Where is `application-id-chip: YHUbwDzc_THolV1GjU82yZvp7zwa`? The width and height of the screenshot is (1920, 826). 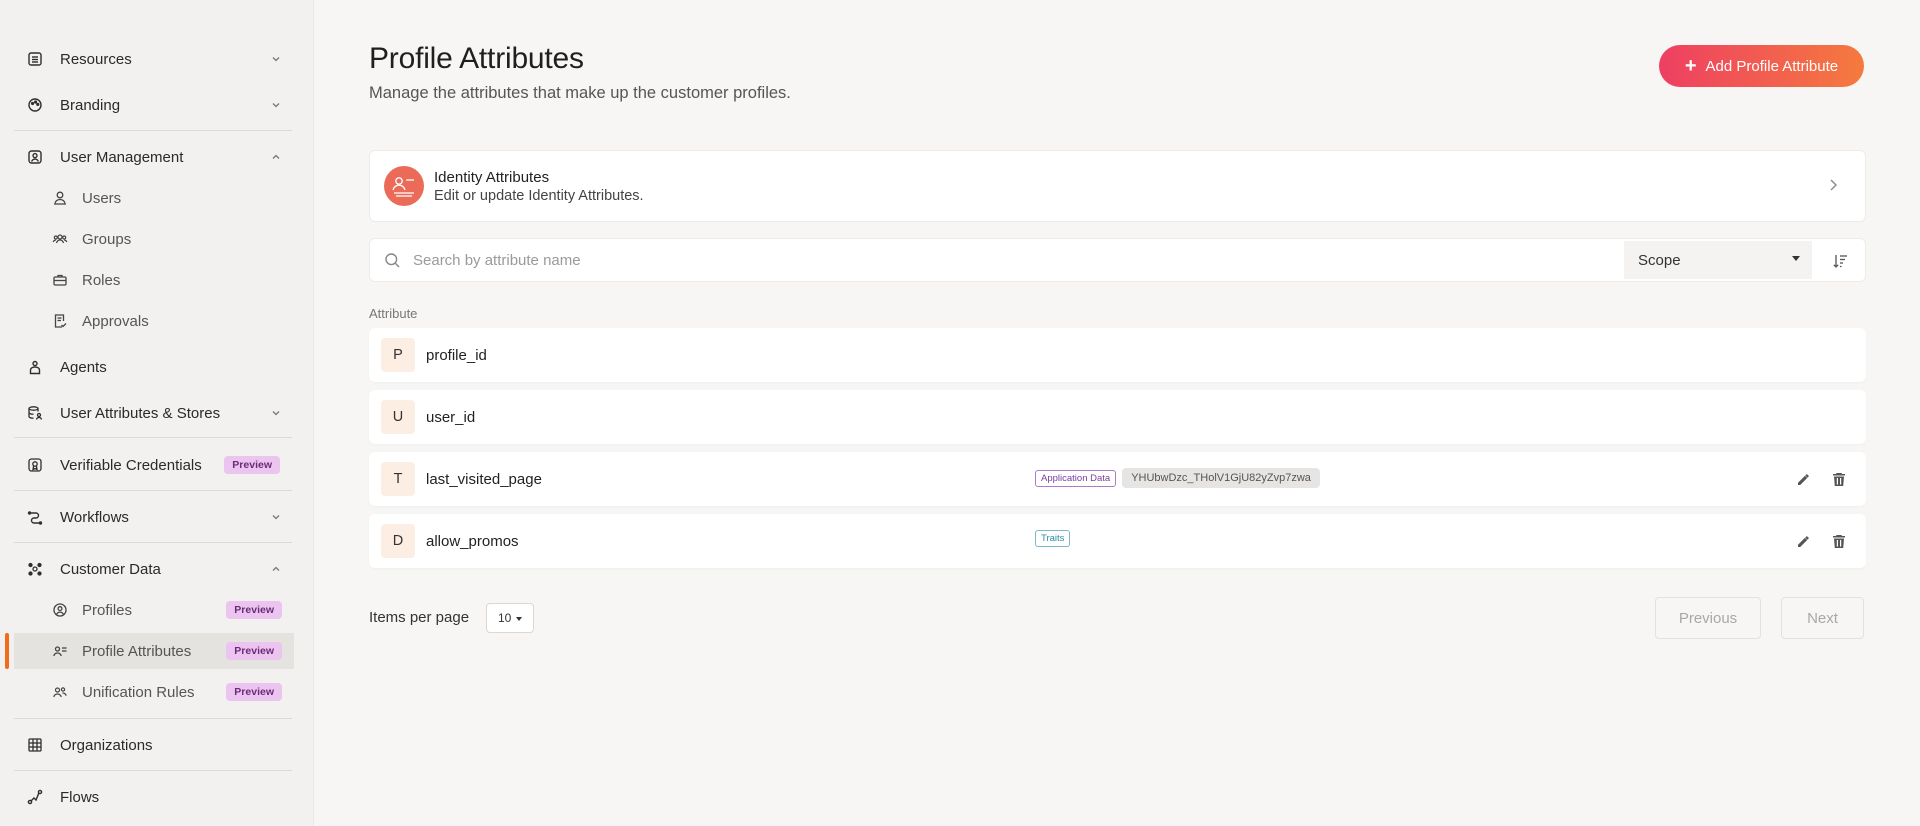
application-id-chip: YHUbwDzc_THolV1GjU82yZvp7zwa is located at coordinates (1221, 478).